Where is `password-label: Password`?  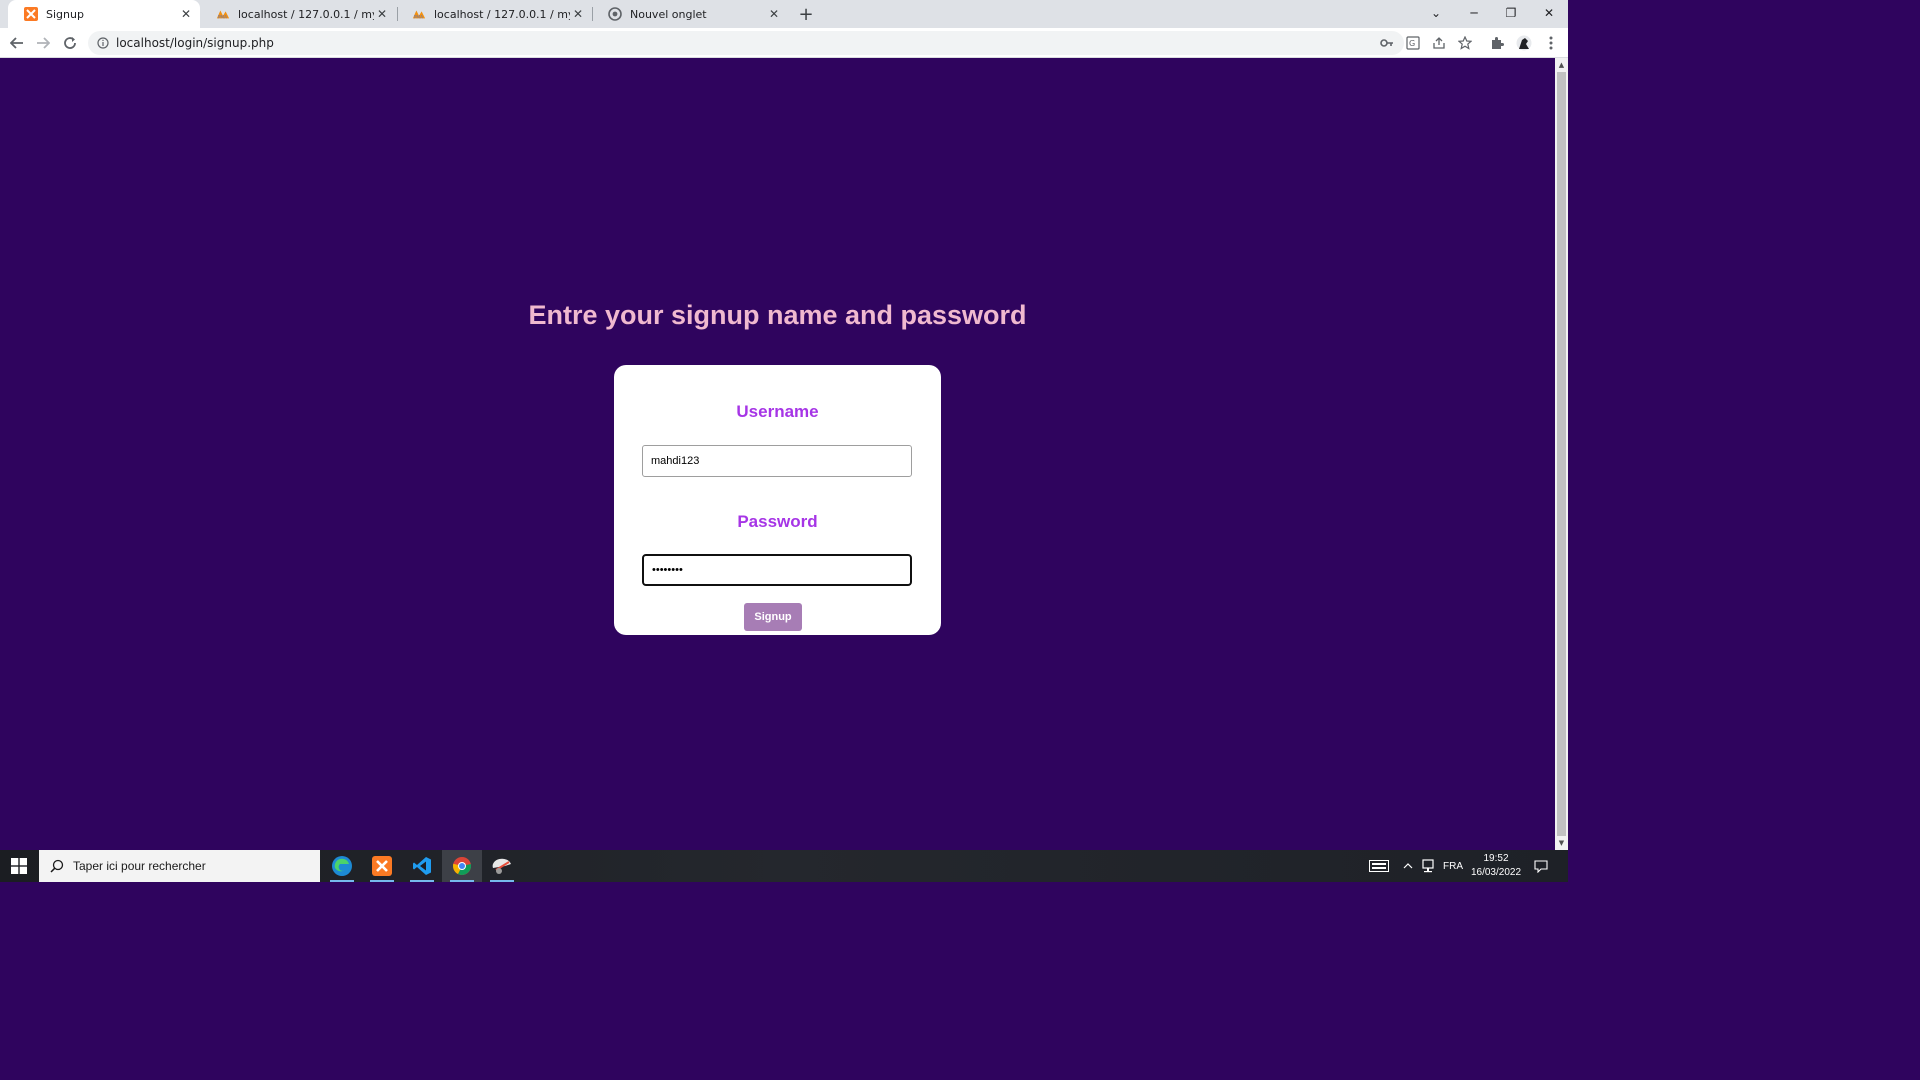
password-label: Password is located at coordinates (777, 521).